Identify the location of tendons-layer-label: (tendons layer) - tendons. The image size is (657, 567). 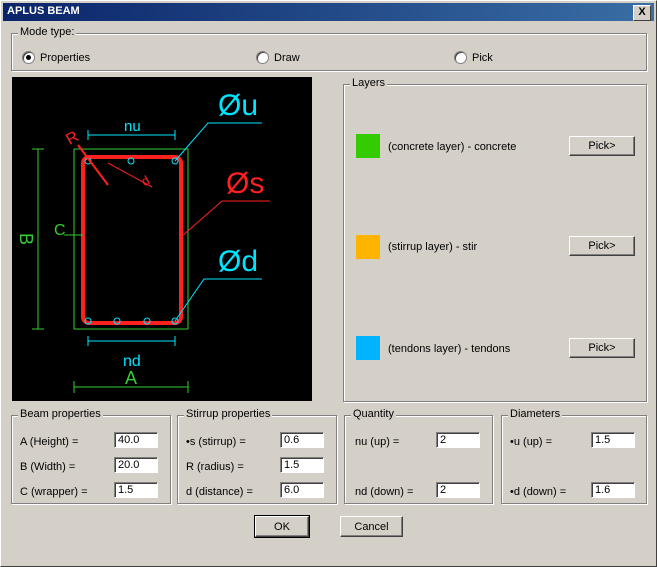
(449, 349).